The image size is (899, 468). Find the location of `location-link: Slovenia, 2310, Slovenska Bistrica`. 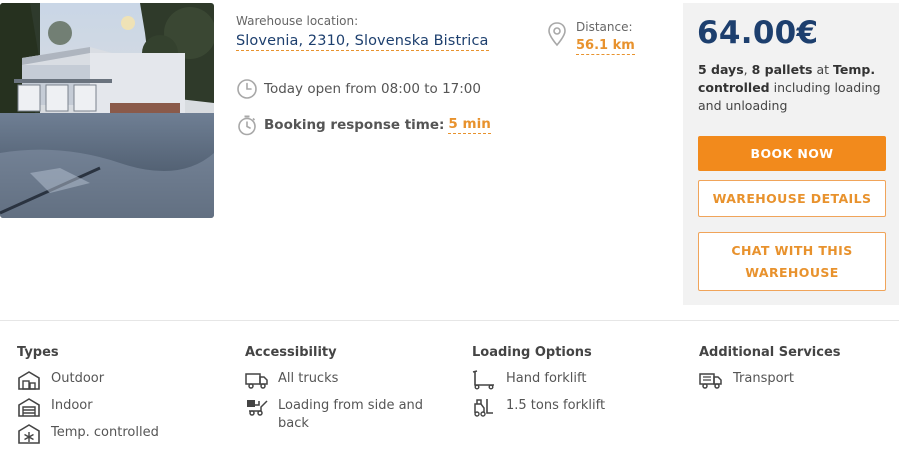

location-link: Slovenia, 2310, Slovenska Bistrica is located at coordinates (362, 42).